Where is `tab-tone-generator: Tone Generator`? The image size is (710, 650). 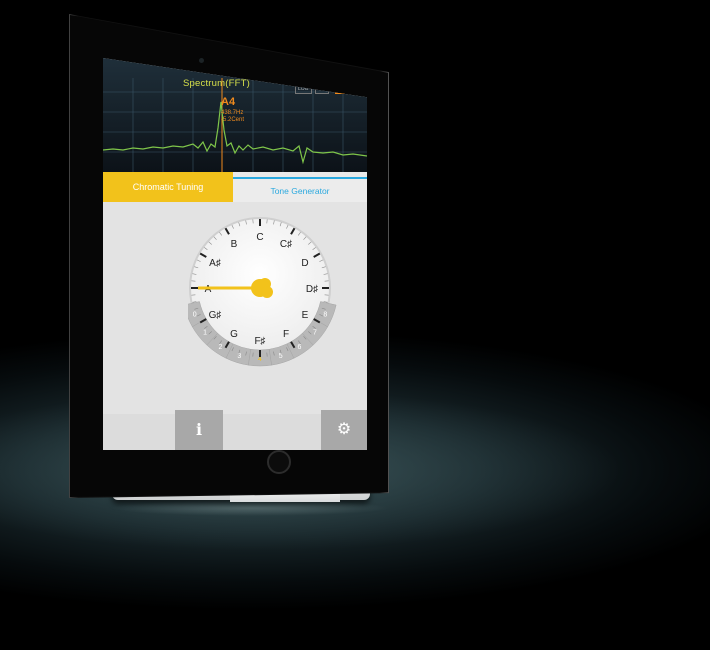 tab-tone-generator: Tone Generator is located at coordinates (300, 190).